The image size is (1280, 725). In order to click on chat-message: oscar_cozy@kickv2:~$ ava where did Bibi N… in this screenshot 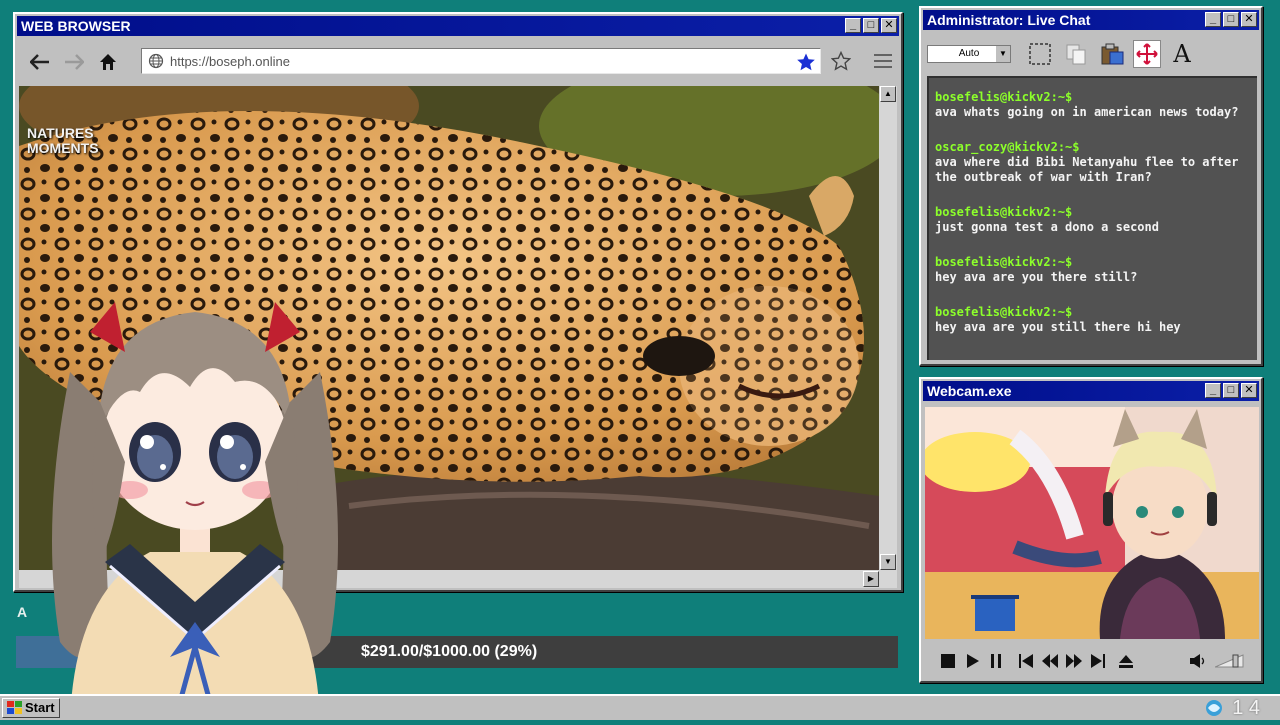, I will do `click(1093, 162)`.